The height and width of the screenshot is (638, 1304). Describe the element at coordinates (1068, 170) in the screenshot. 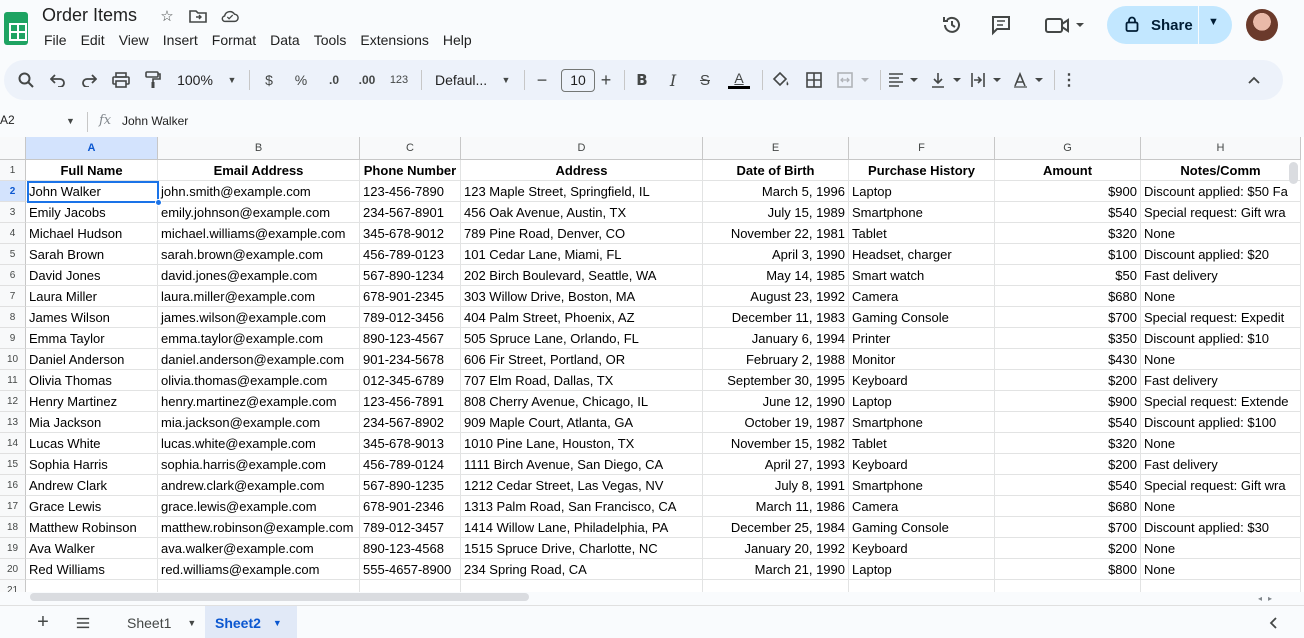

I see `header-cell: Amount` at that location.